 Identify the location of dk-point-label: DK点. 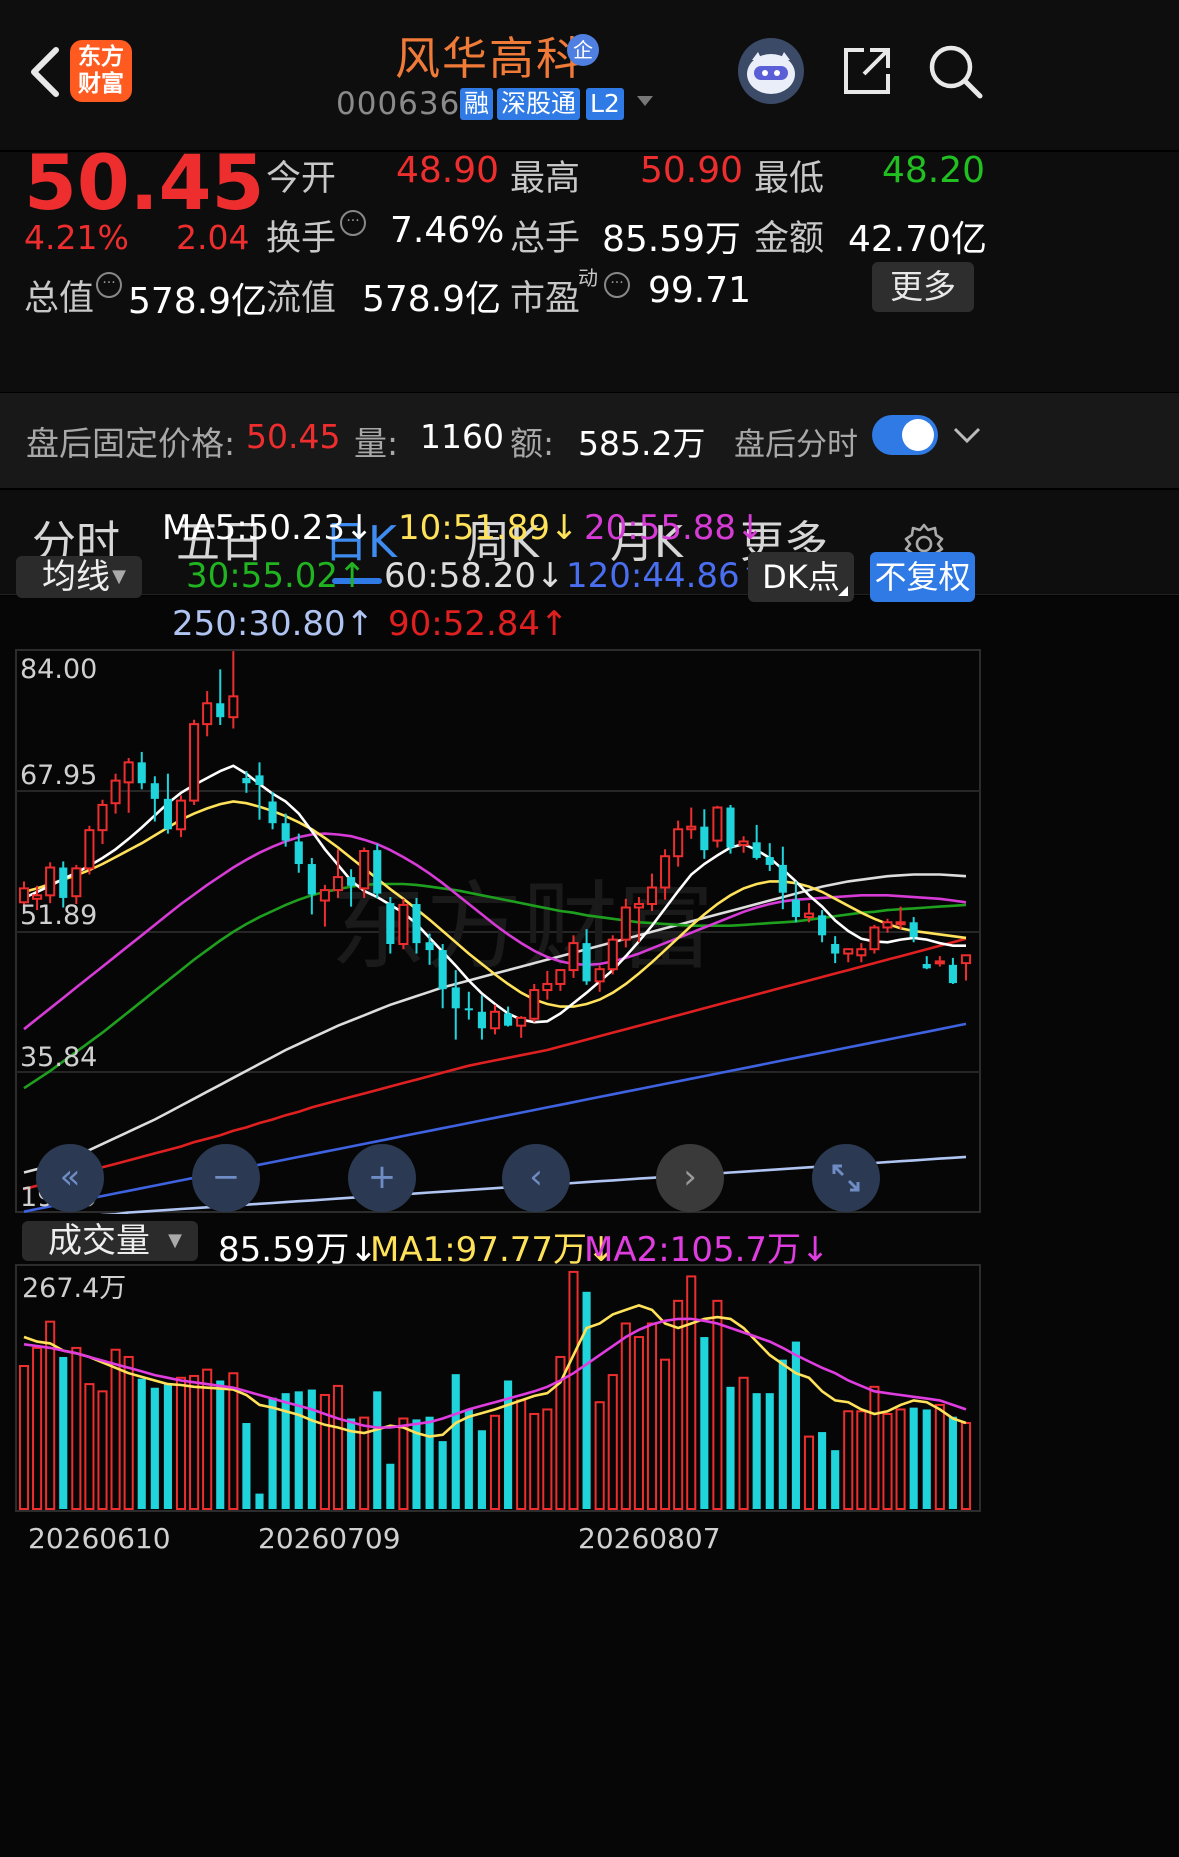
(801, 577).